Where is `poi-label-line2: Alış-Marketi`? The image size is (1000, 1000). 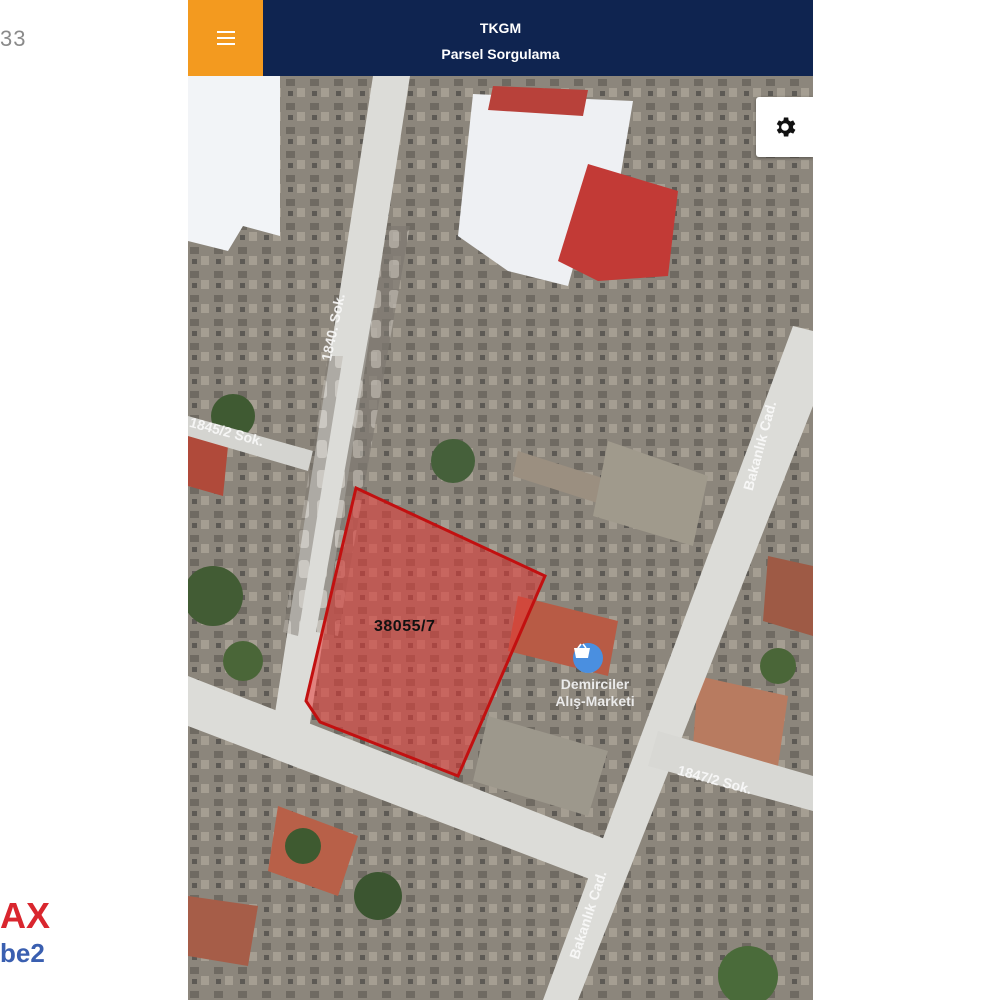 poi-label-line2: Alış-Marketi is located at coordinates (595, 701).